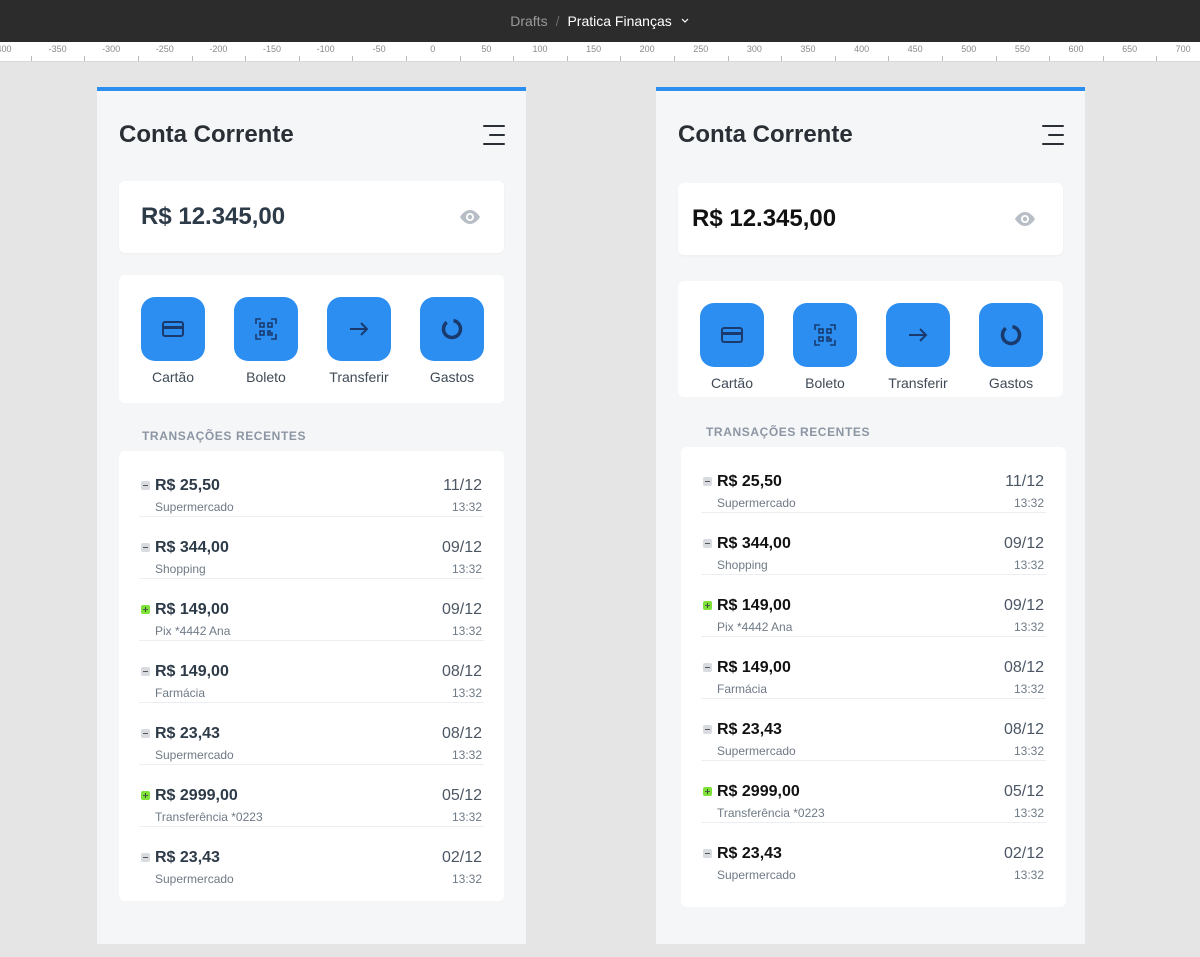 This screenshot has height=957, width=1200. I want to click on action-label: Gastos, so click(1011, 383).